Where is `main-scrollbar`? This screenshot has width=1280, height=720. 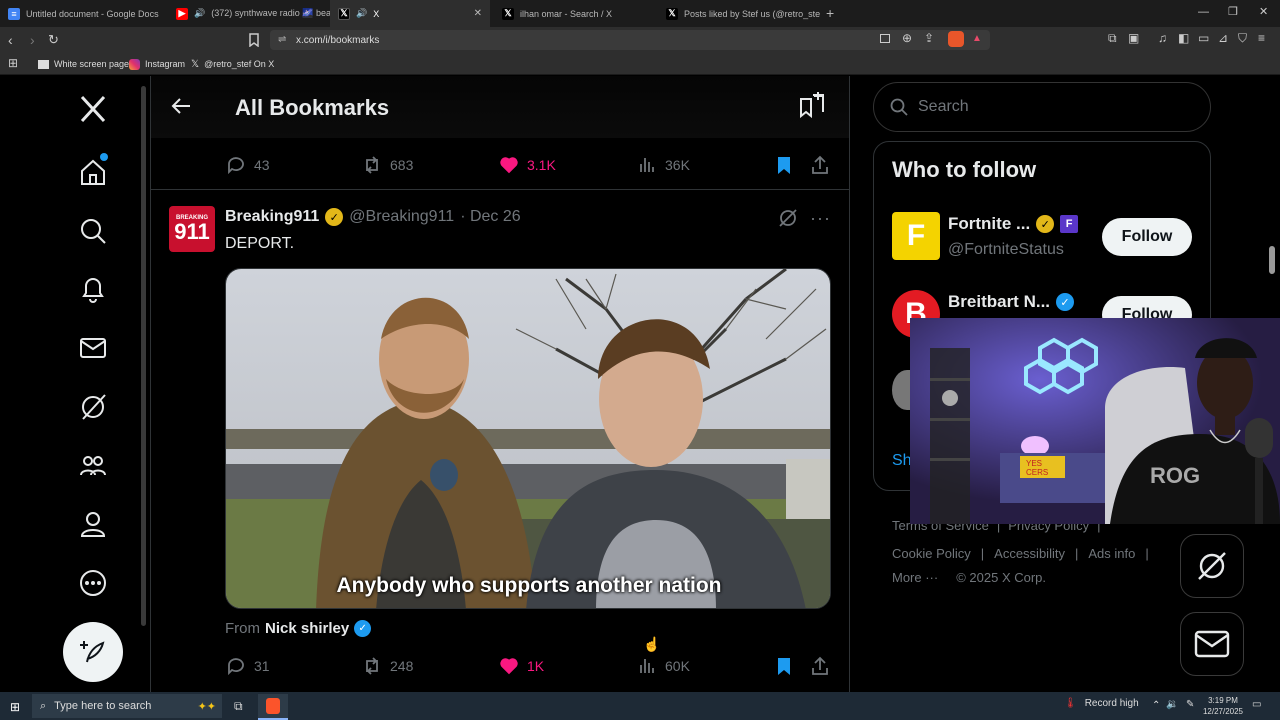
main-scrollbar is located at coordinates (143, 356).